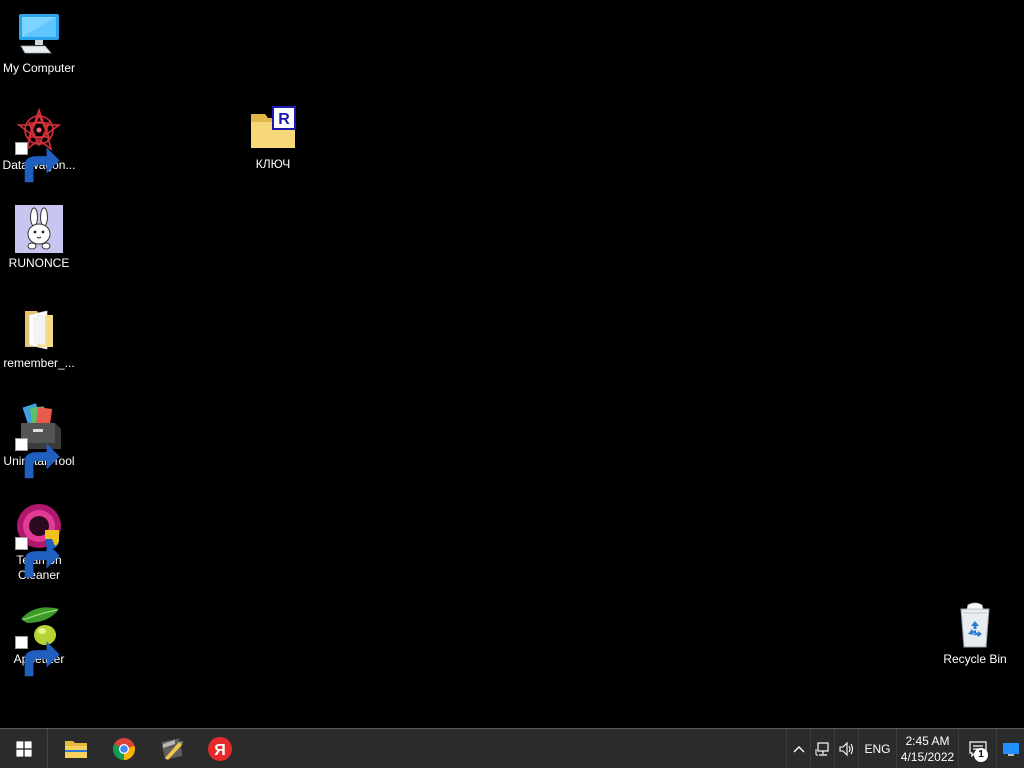 The width and height of the screenshot is (1024, 768). What do you see at coordinates (39, 229) in the screenshot?
I see `bunny-icon` at bounding box center [39, 229].